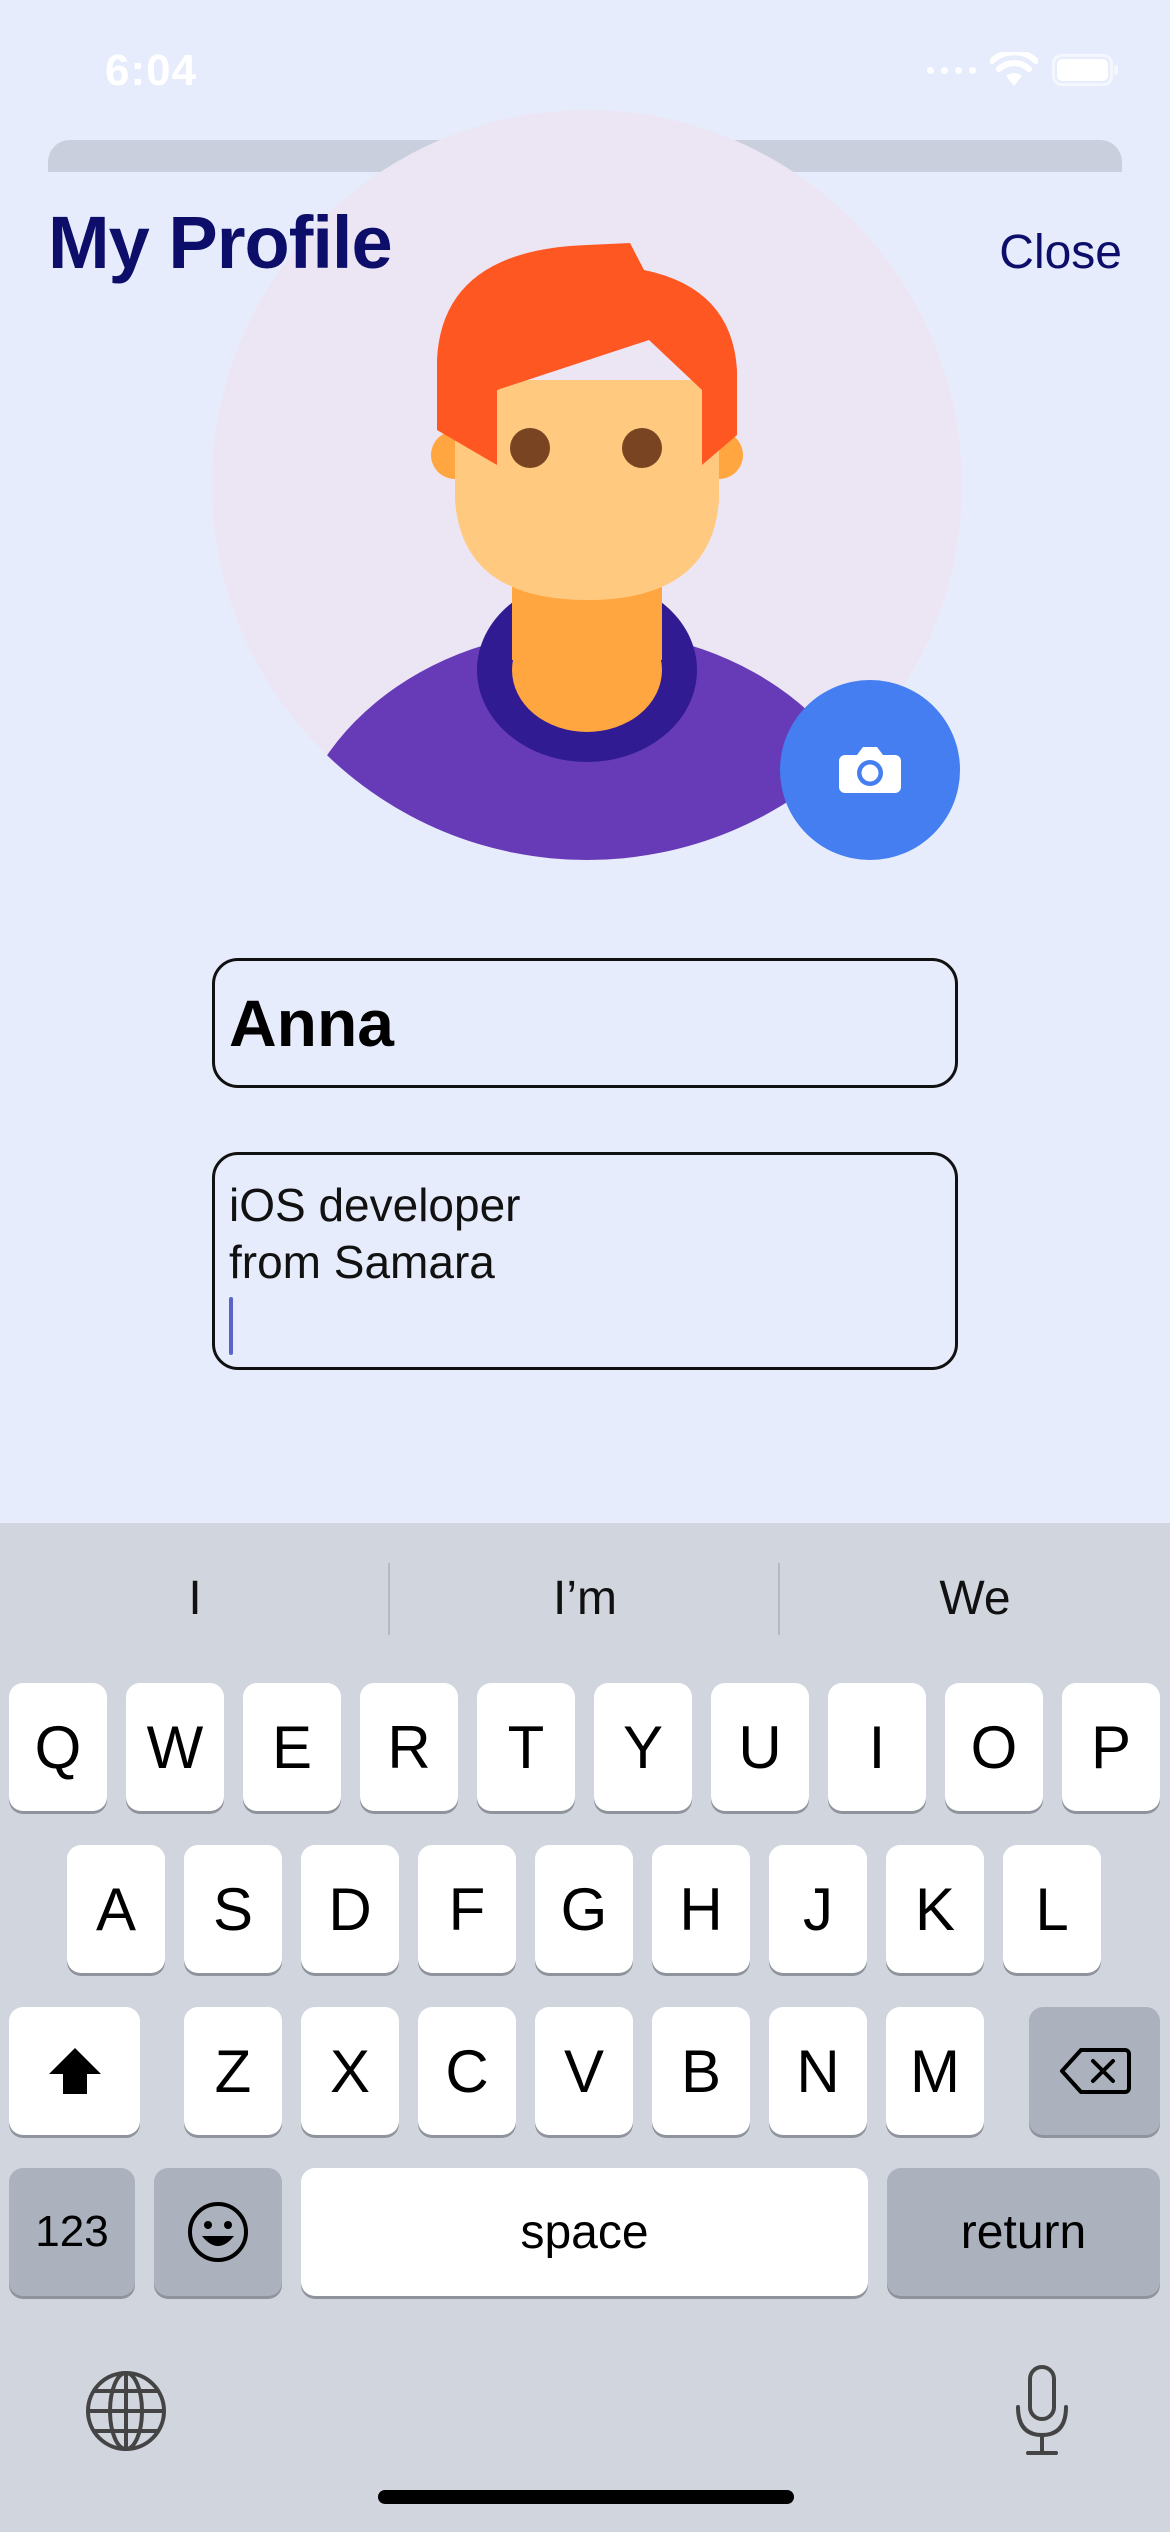 This screenshot has width=1170, height=2532. What do you see at coordinates (586, 2497) in the screenshot?
I see `home-indicator` at bounding box center [586, 2497].